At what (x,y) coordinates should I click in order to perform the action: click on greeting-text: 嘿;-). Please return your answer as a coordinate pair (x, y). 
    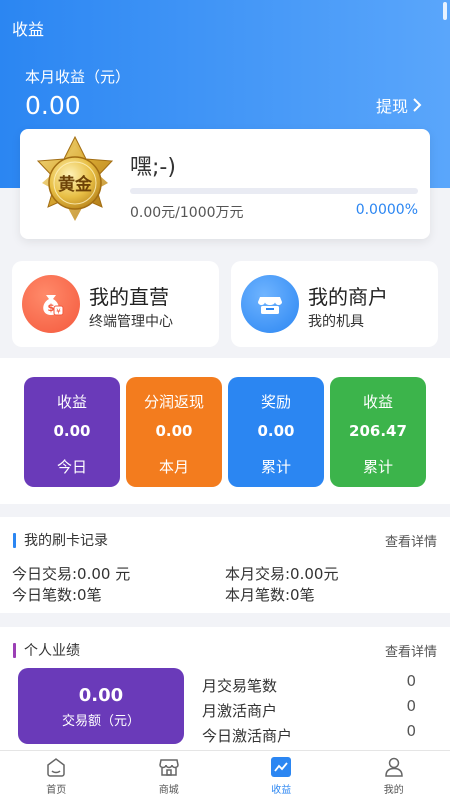
    Looking at the image, I should click on (153, 167).